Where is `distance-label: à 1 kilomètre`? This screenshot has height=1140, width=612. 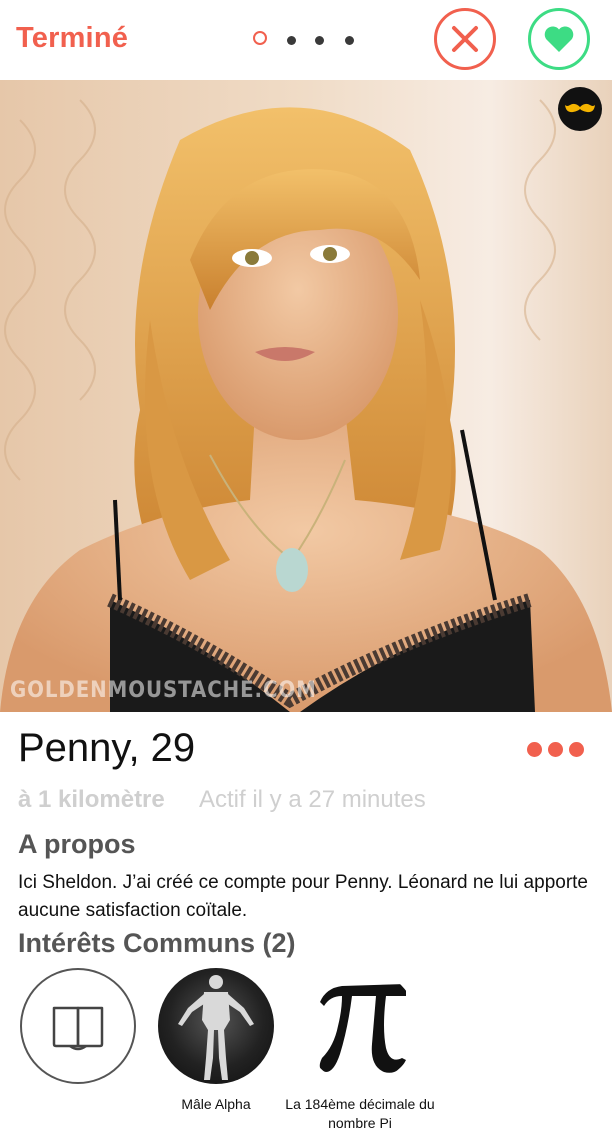 distance-label: à 1 kilomètre is located at coordinates (91, 799).